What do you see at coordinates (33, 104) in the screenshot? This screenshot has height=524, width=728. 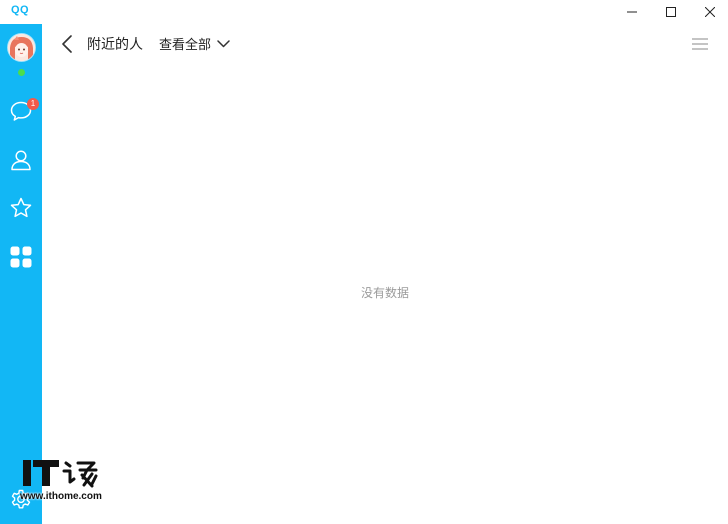 I see `unread-badge: 1` at bounding box center [33, 104].